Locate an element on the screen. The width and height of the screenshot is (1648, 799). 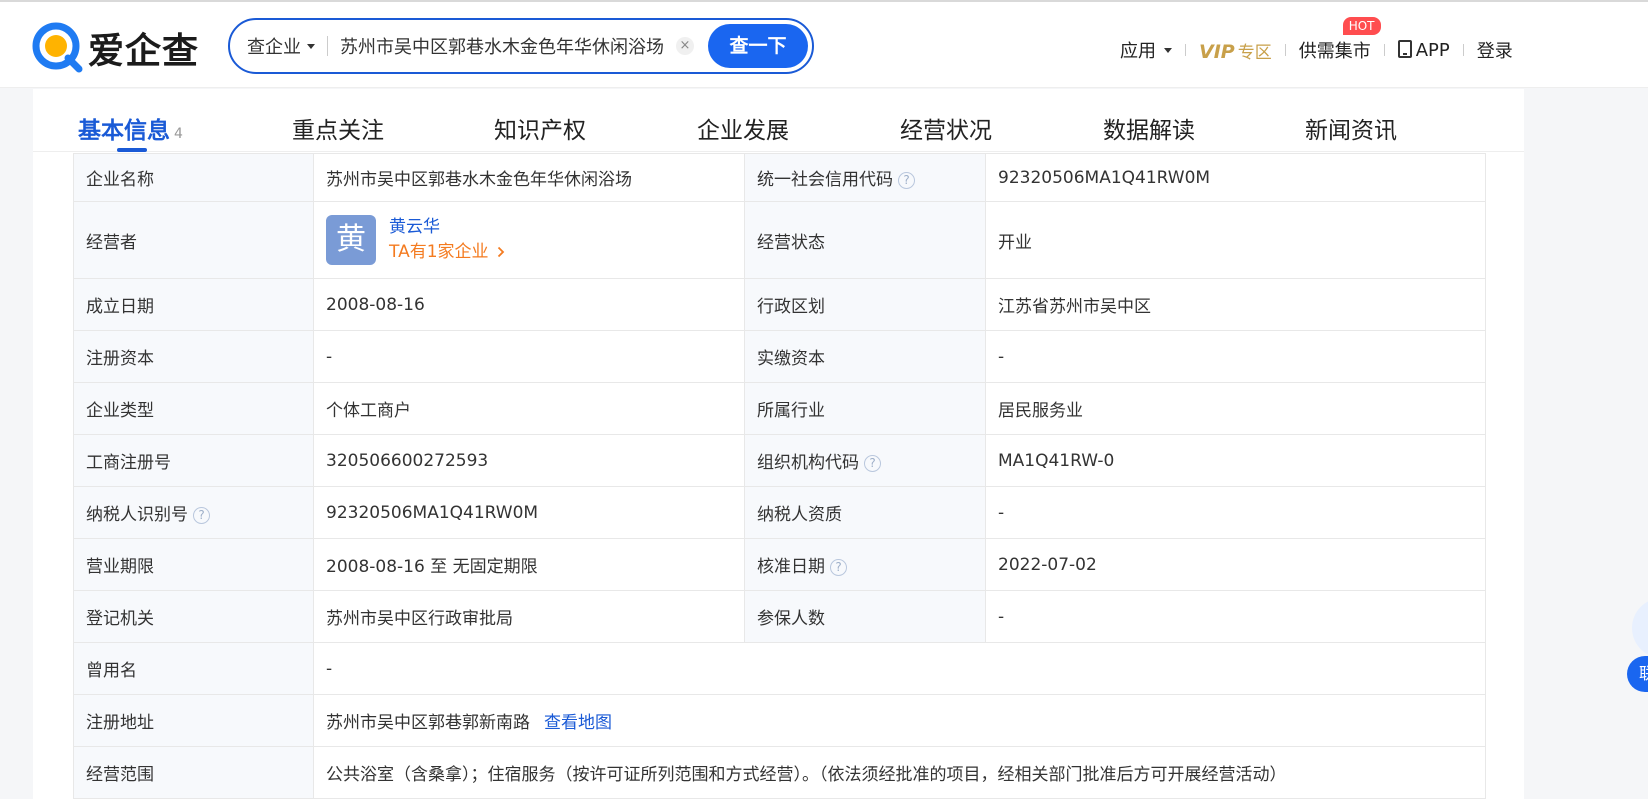
authority-value: 苏州市吴中区行政审批局 is located at coordinates (529, 616).